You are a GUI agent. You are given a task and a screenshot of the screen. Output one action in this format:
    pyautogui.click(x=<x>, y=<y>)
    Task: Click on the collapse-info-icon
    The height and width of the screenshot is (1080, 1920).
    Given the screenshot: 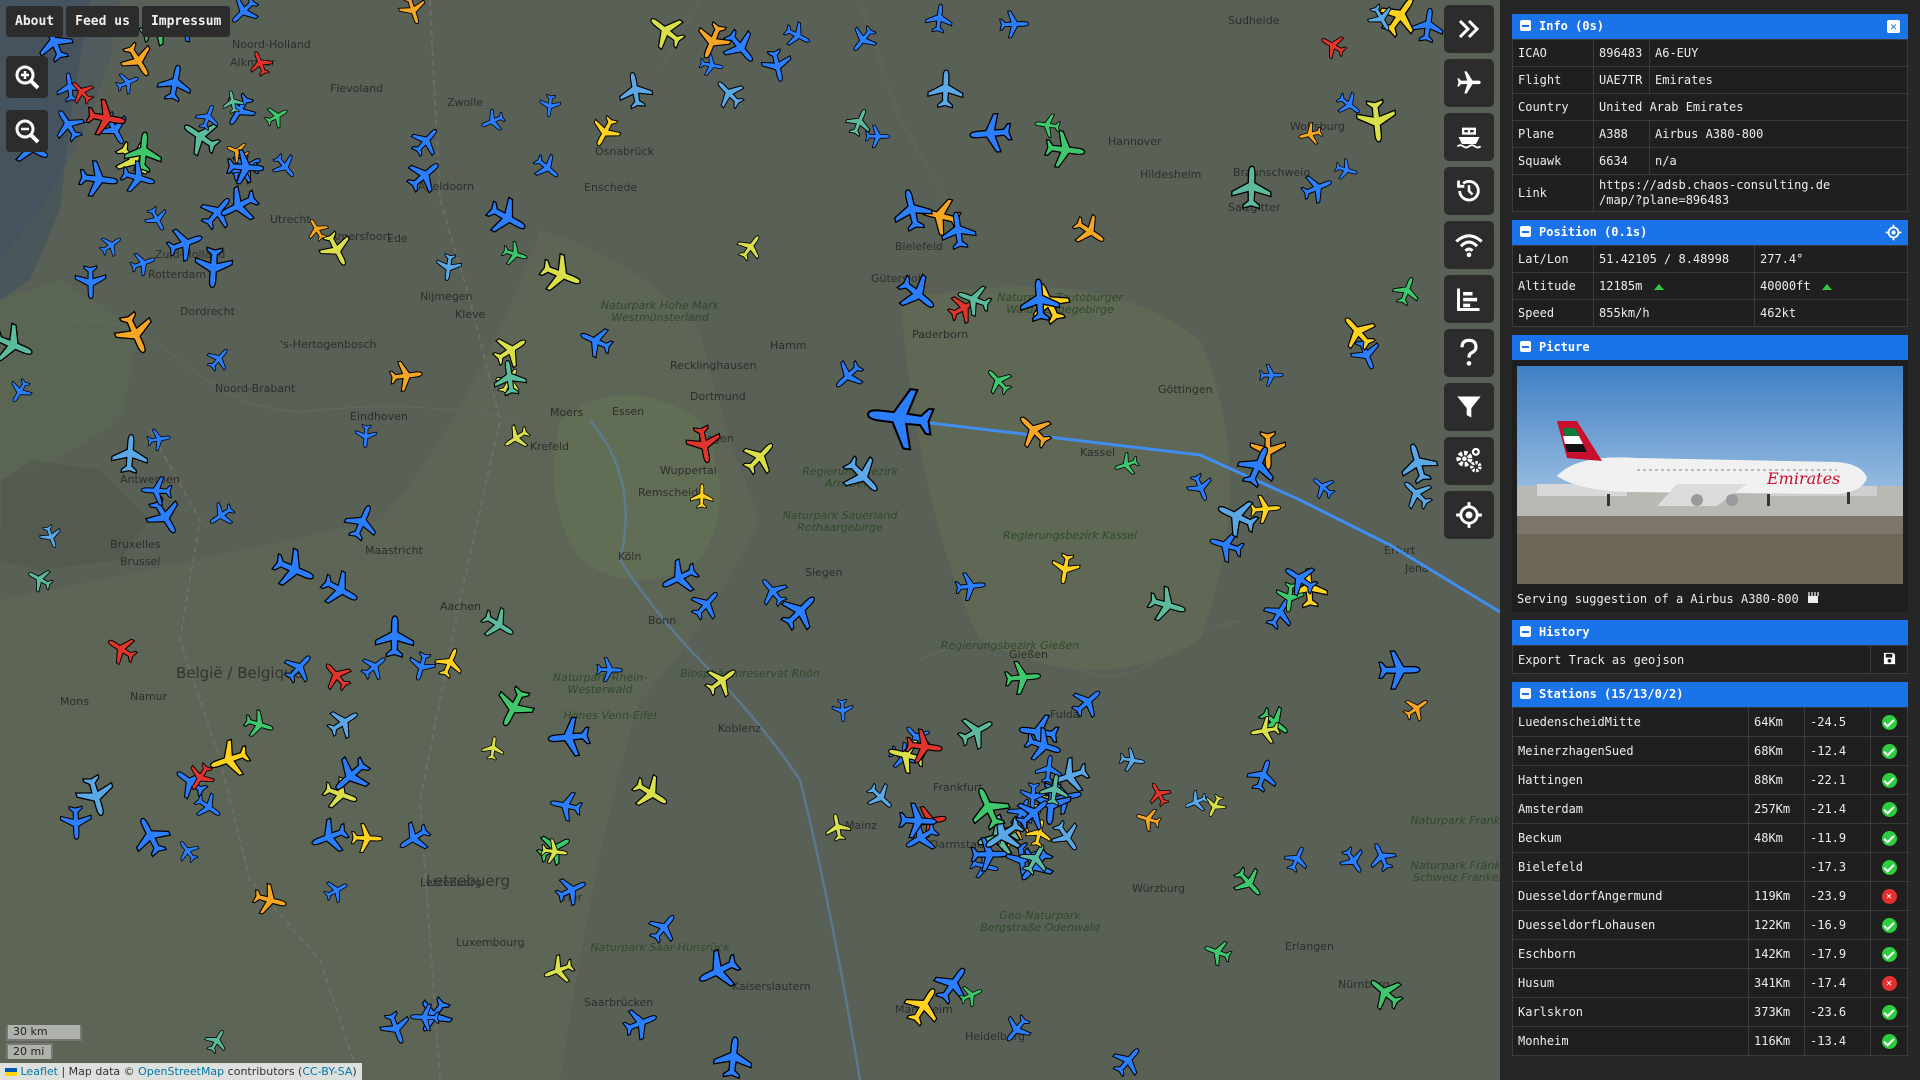 What is the action you would take?
    pyautogui.click(x=1525, y=25)
    